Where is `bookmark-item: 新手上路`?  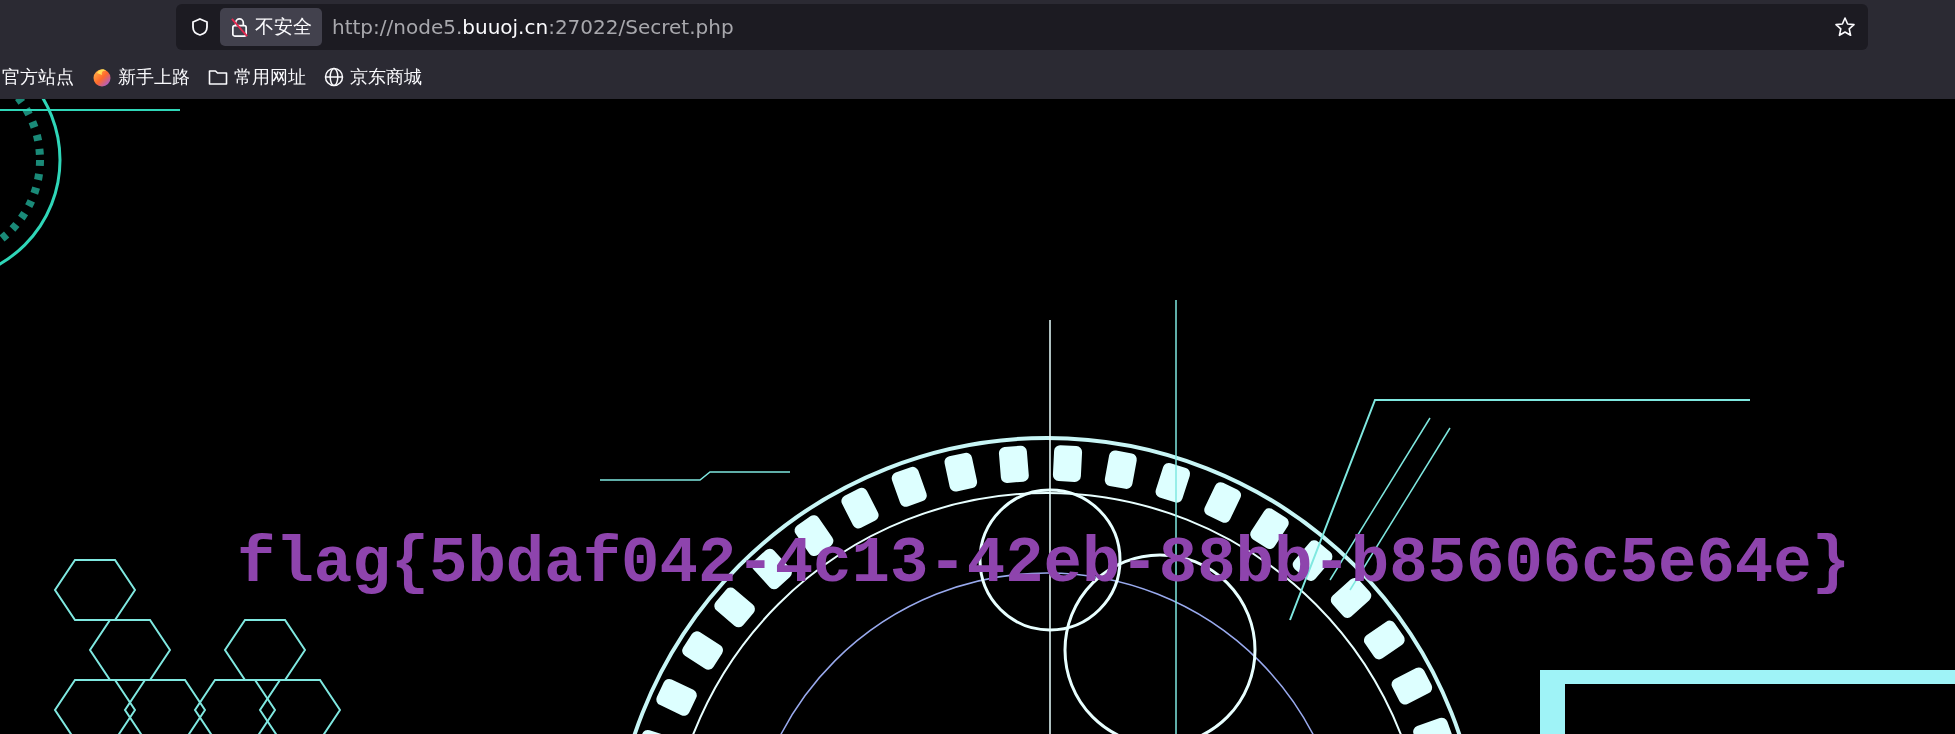 bookmark-item: 新手上路 is located at coordinates (141, 77).